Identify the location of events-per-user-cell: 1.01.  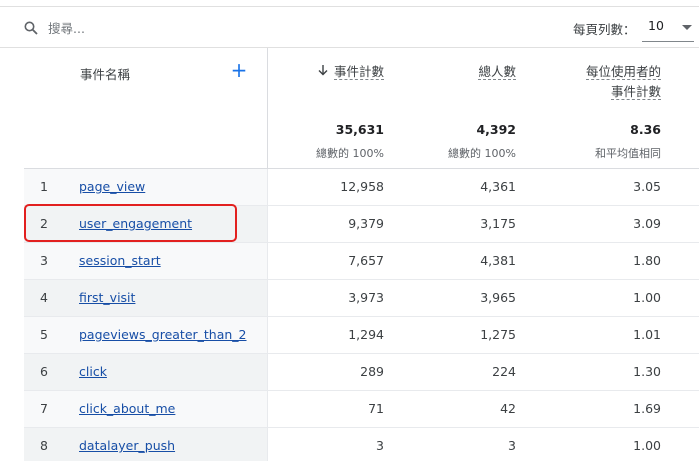
(647, 334).